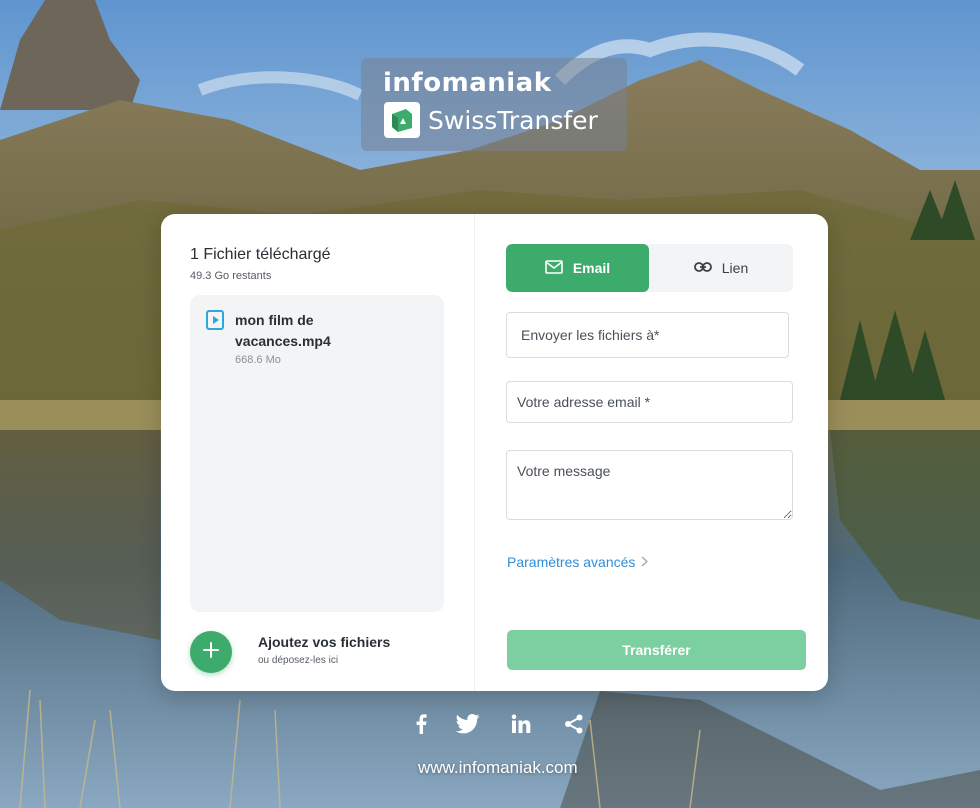  Describe the element at coordinates (656, 650) in the screenshot. I see `transfer-button: Transférer` at that location.